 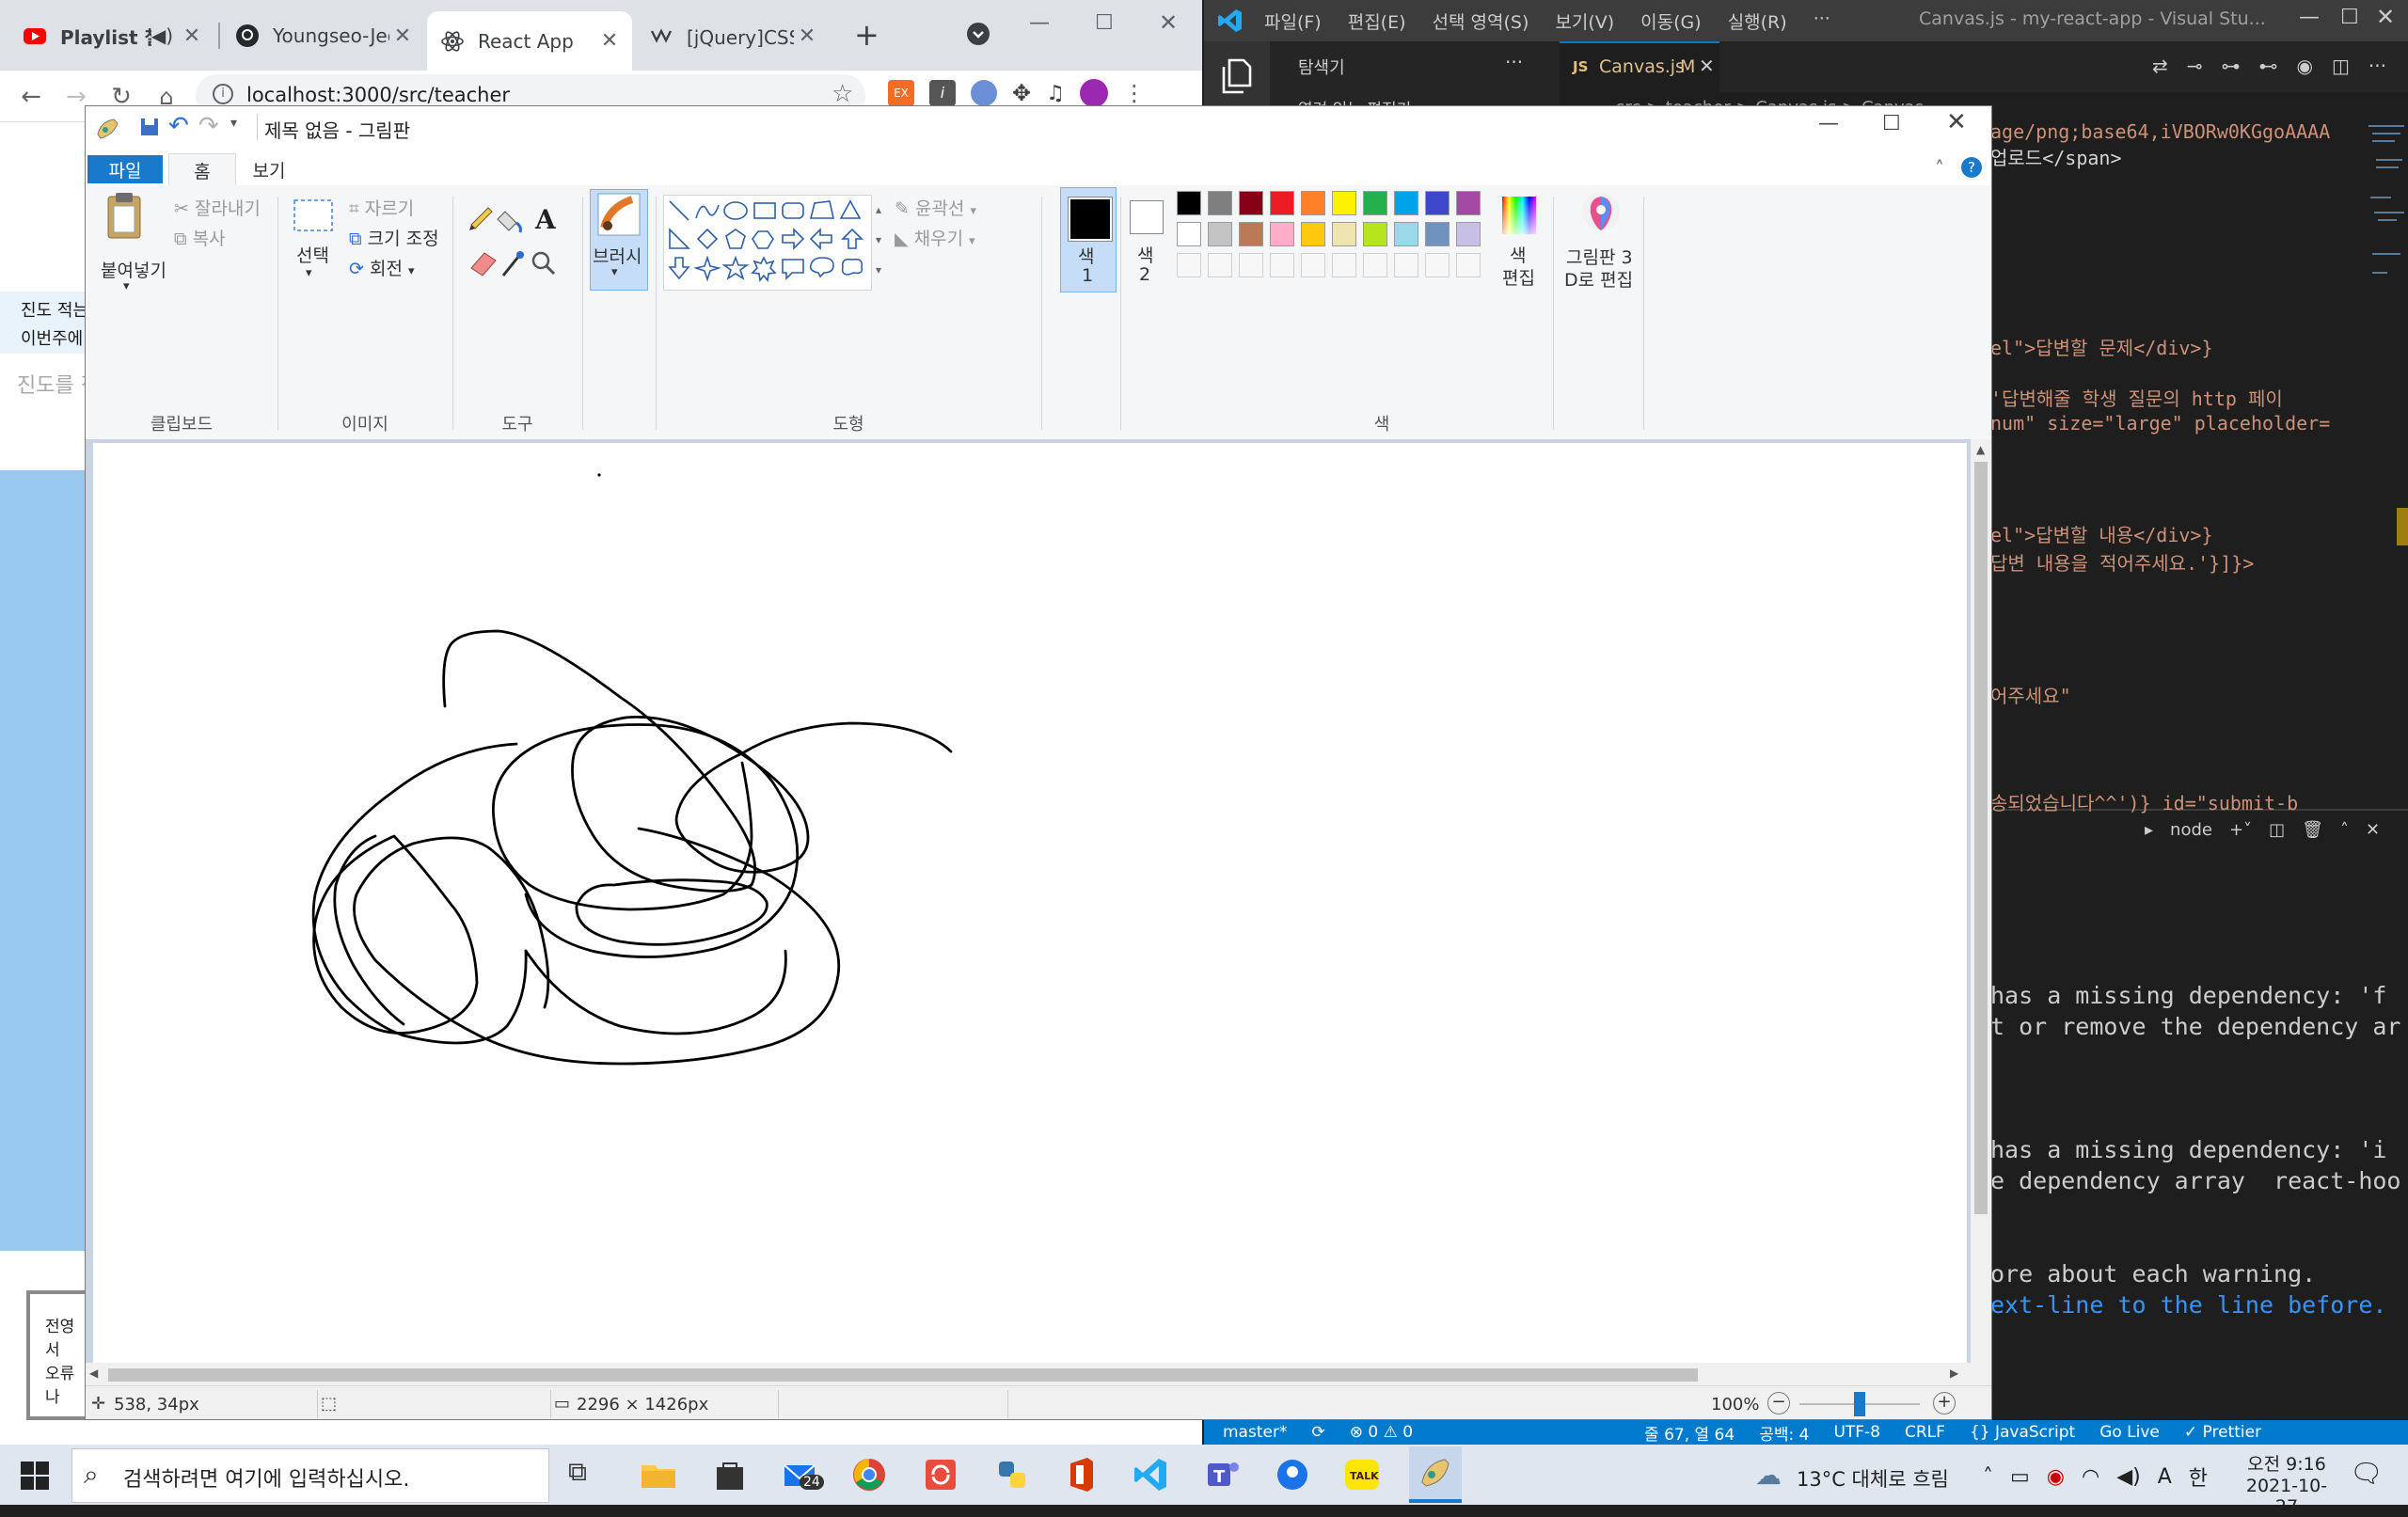 What do you see at coordinates (2377, 66) in the screenshot?
I see `more-actions-icon: ···` at bounding box center [2377, 66].